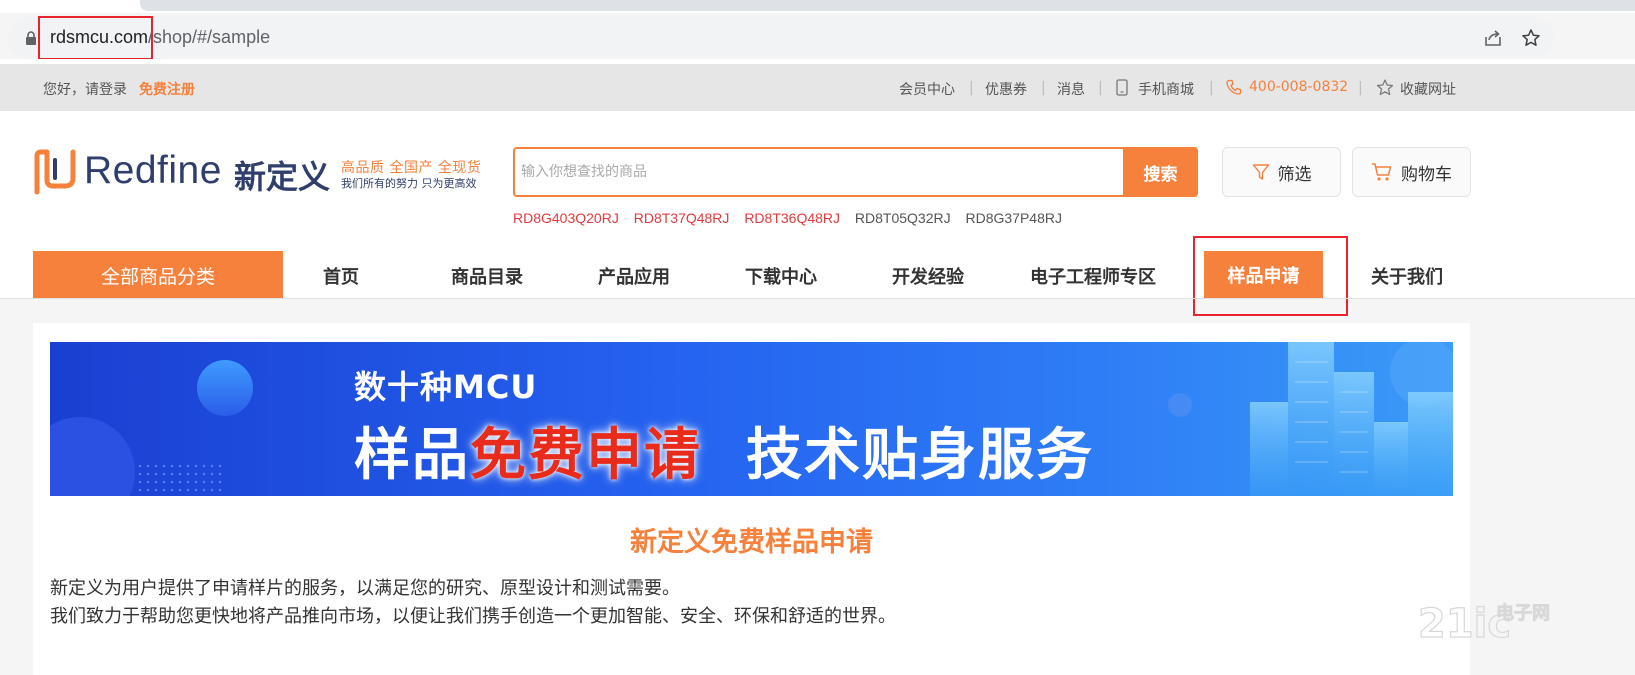  I want to click on hot-link: RD8G37P48RJ, so click(1014, 218).